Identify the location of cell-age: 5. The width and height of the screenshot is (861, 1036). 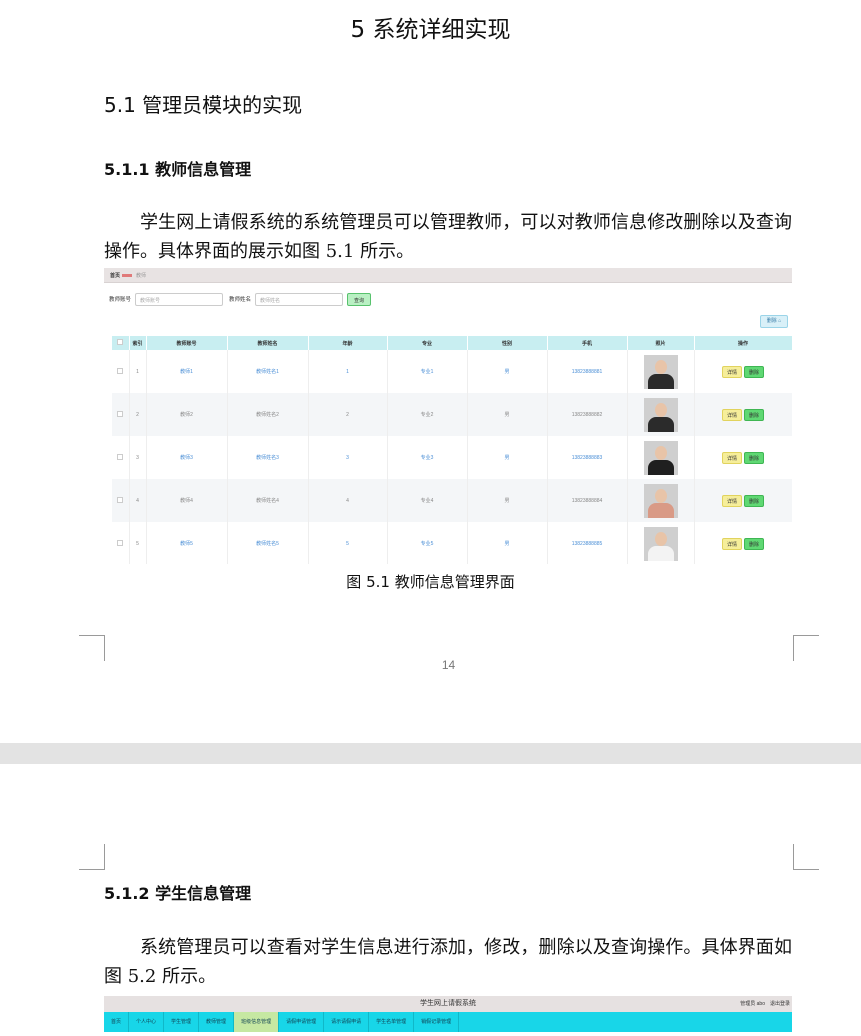
(348, 543).